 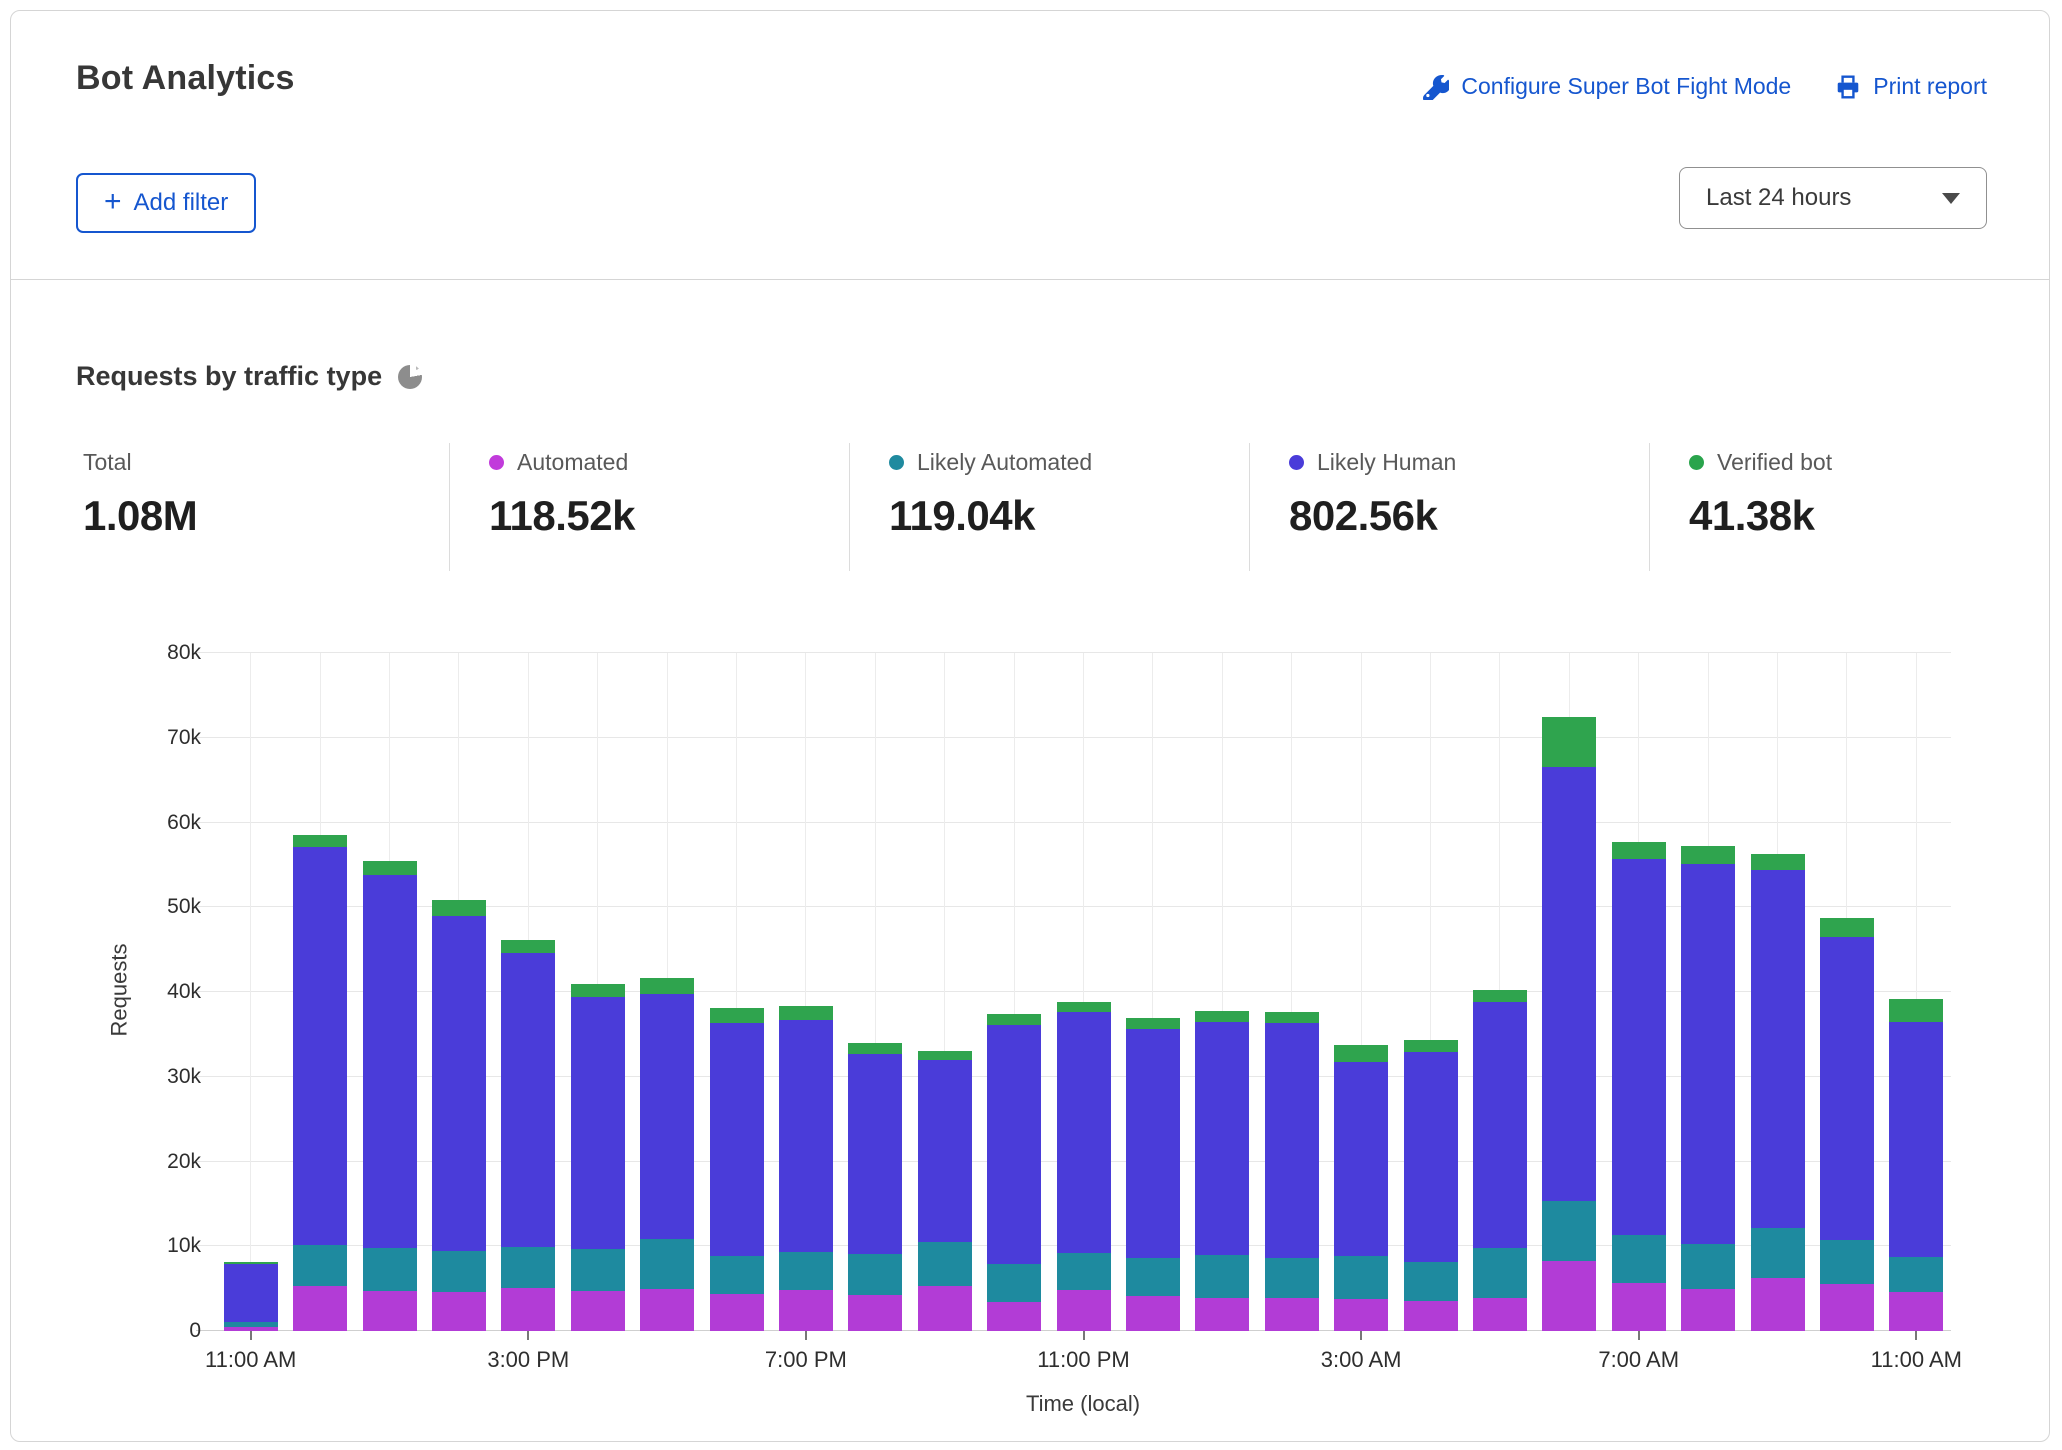 I want to click on add-filter-button: + Add filter, so click(x=166, y=203).